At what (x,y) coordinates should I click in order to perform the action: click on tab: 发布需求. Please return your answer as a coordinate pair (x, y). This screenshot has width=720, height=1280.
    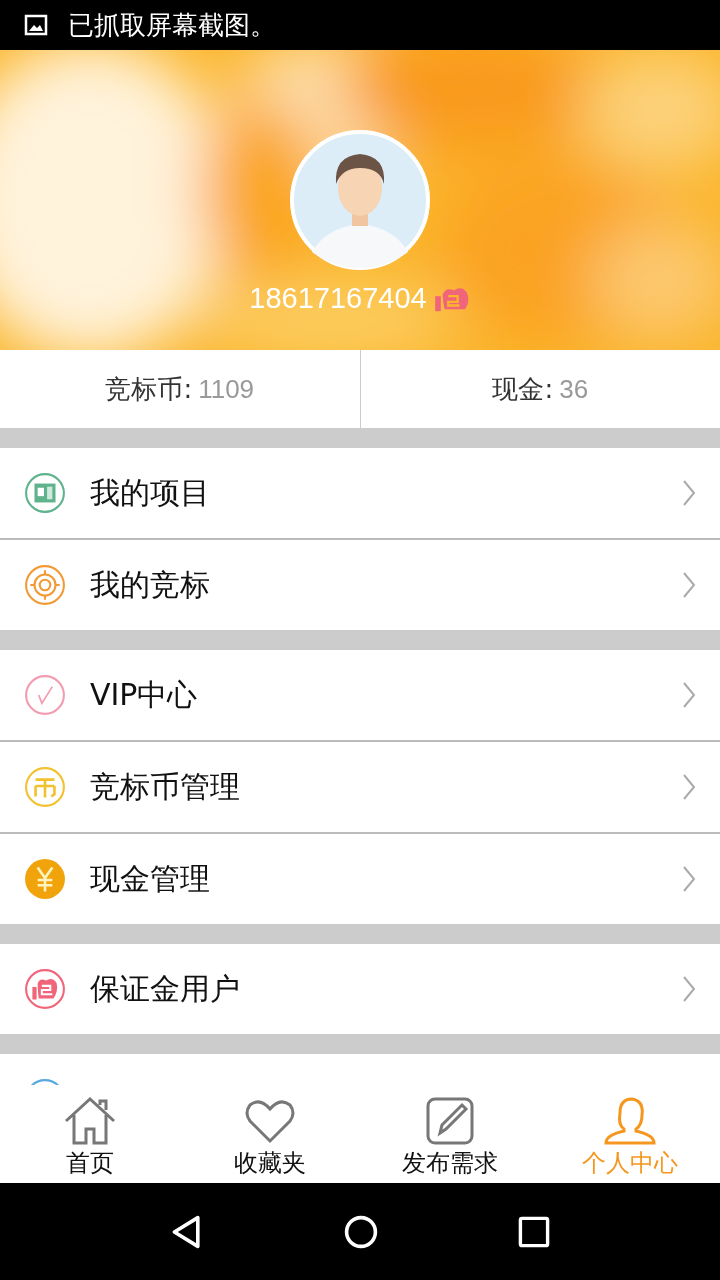
    Looking at the image, I should click on (450, 1134).